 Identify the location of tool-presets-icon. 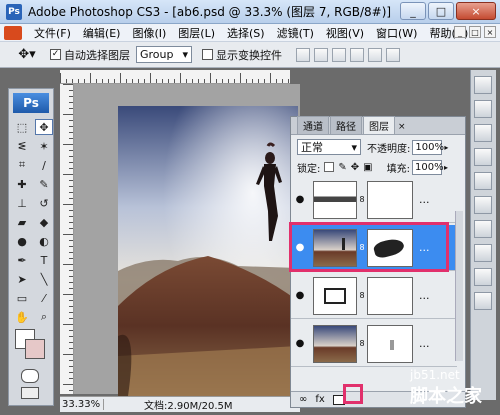
(483, 277).